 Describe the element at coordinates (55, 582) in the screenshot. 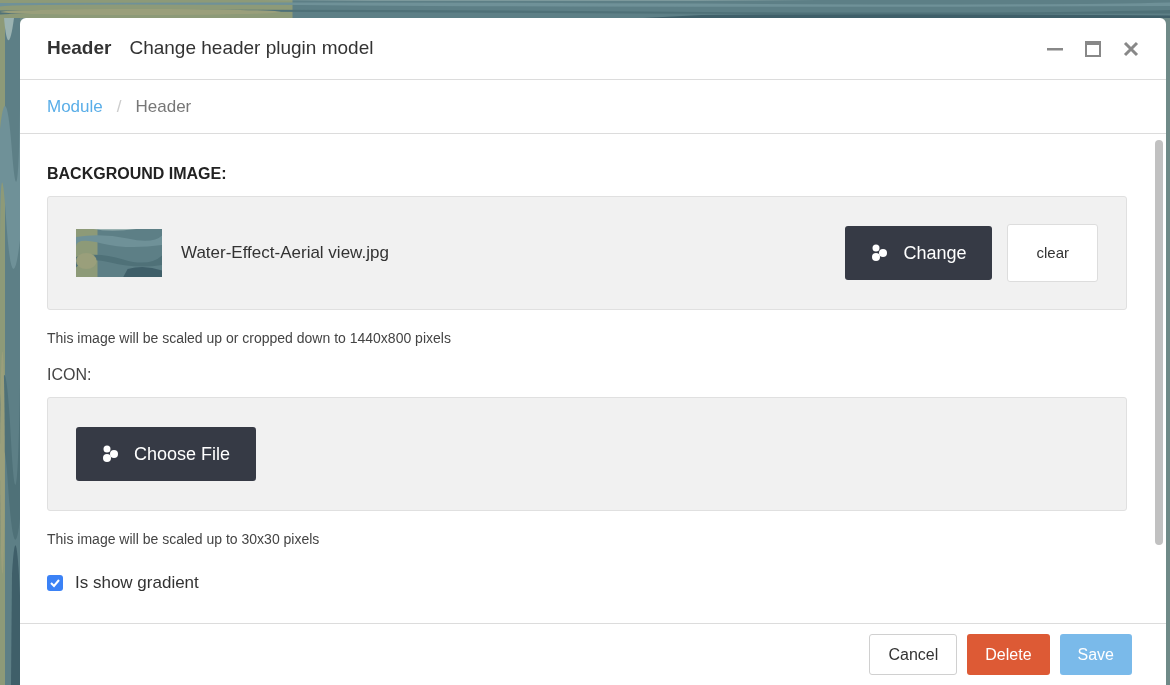

I see `checkbox` at that location.